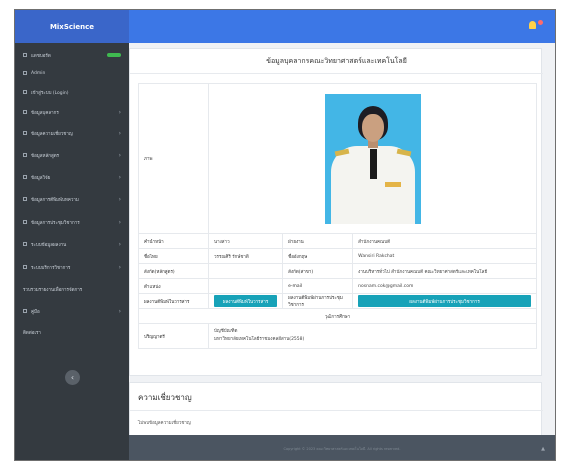 The width and height of the screenshot is (570, 470). What do you see at coordinates (72, 244) in the screenshot?
I see `sidebar-item-works: ระบบข้อมูลผลงาน ›` at bounding box center [72, 244].